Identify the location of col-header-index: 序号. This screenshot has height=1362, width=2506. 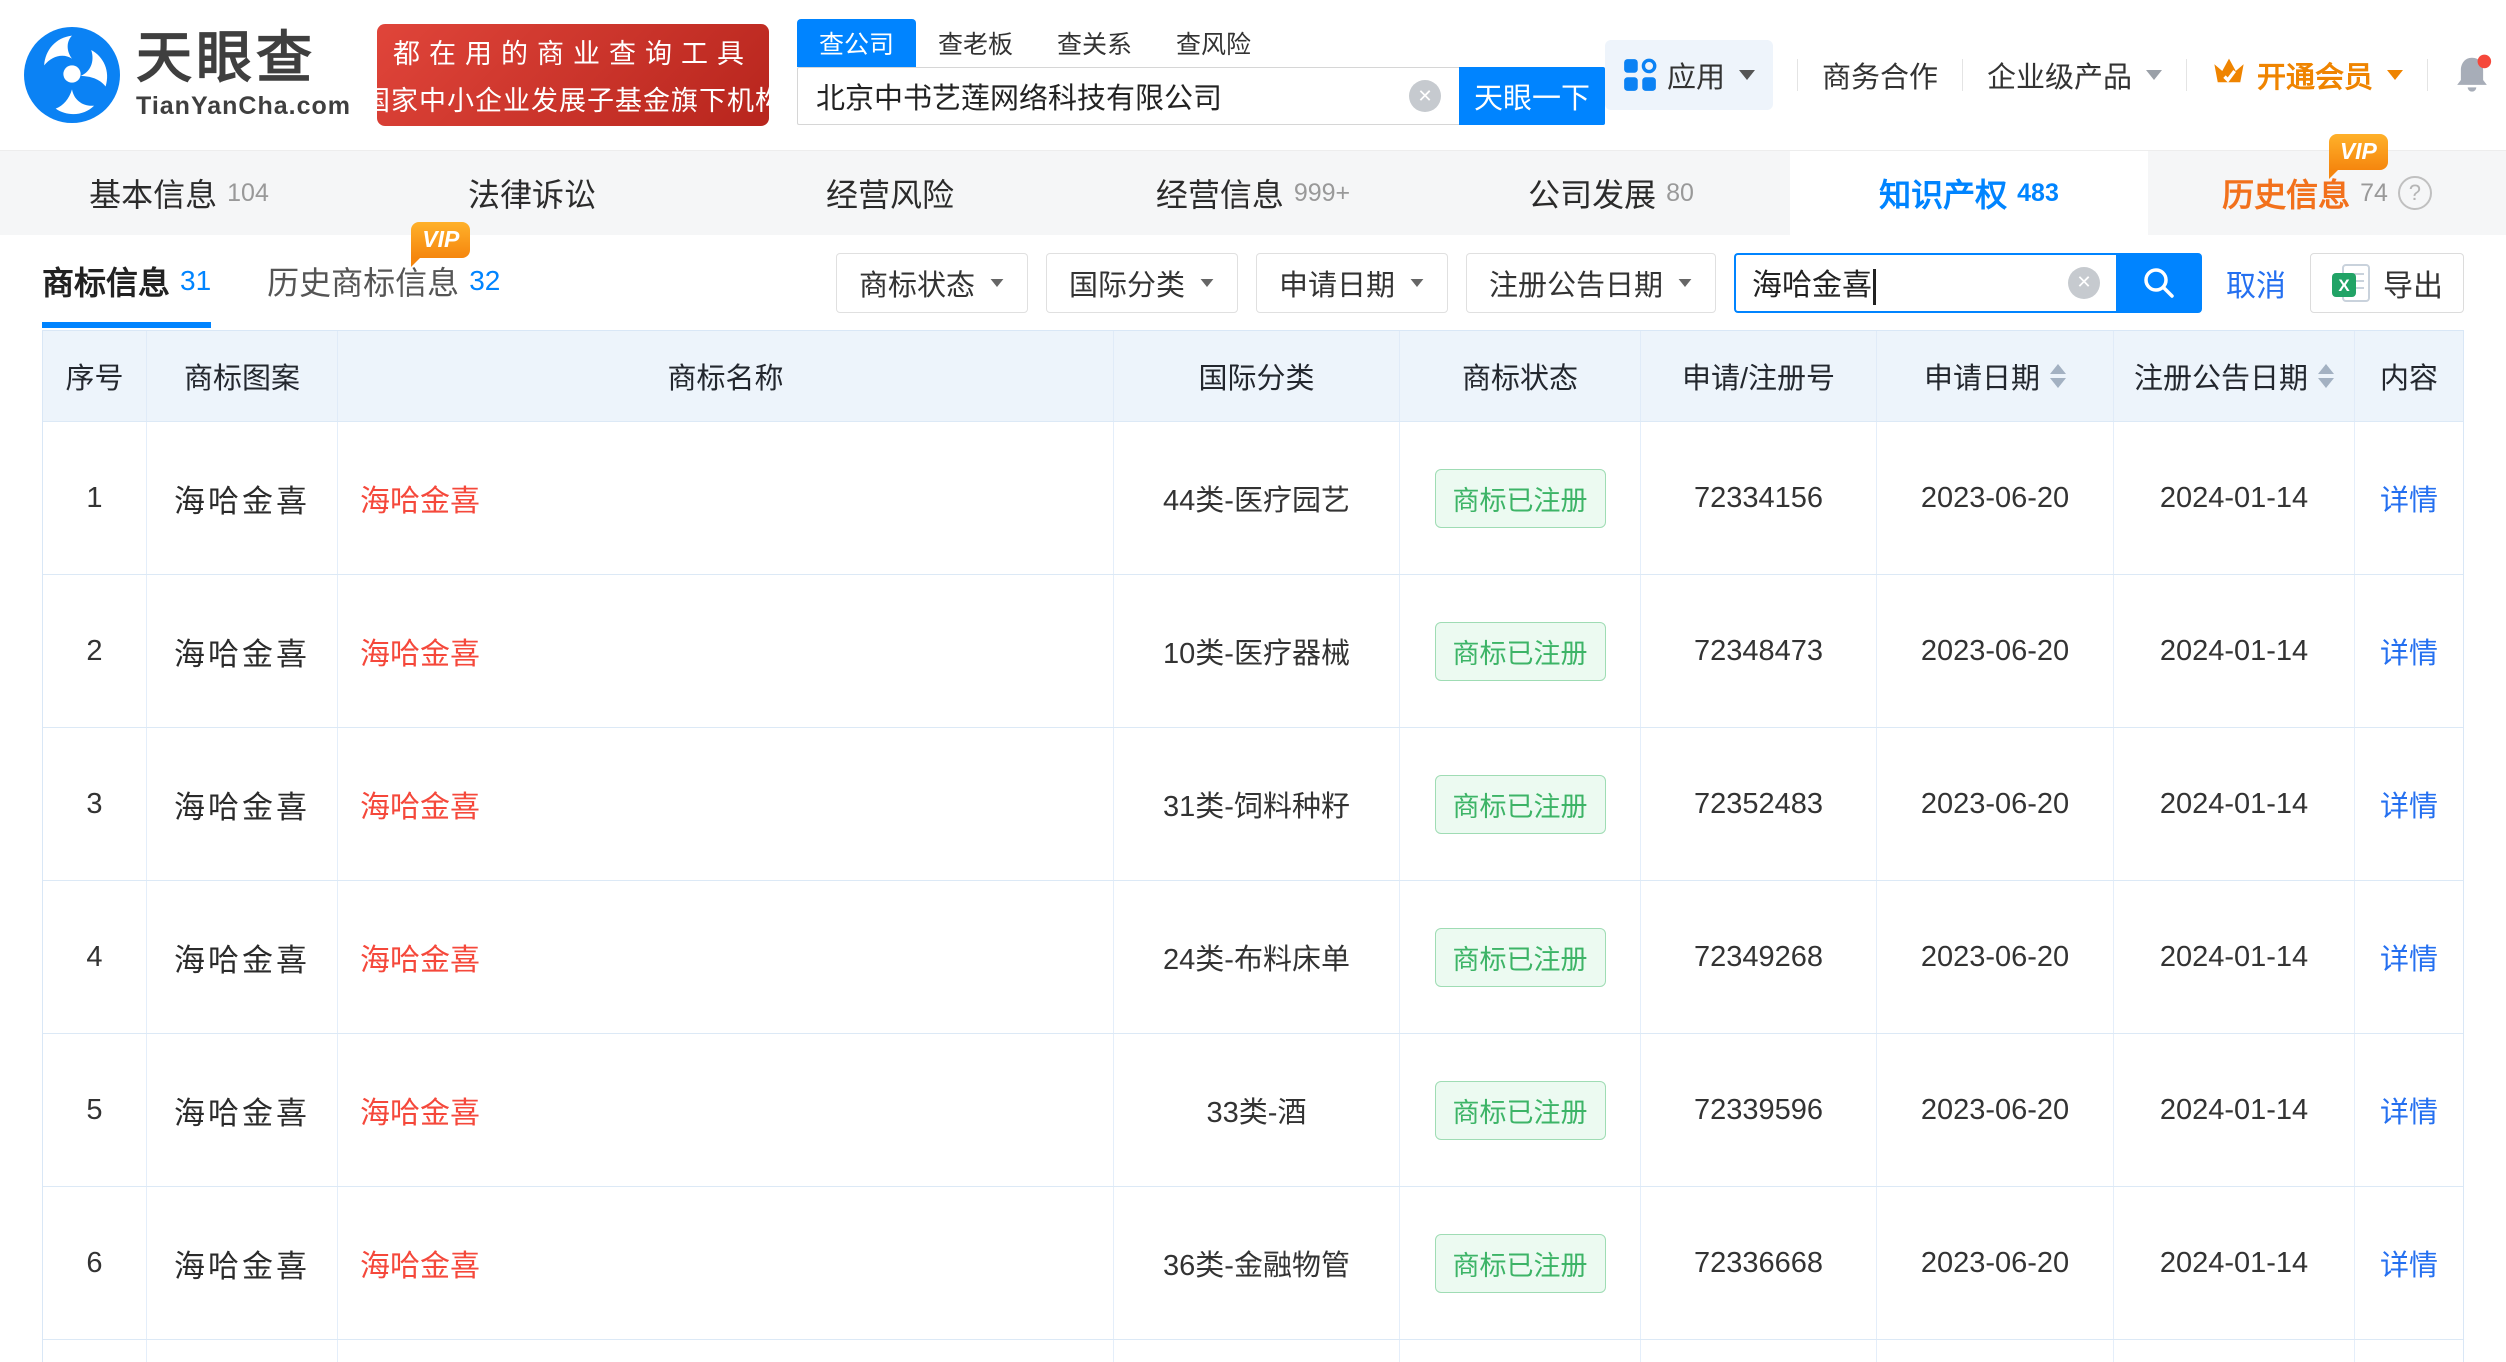
(95, 376).